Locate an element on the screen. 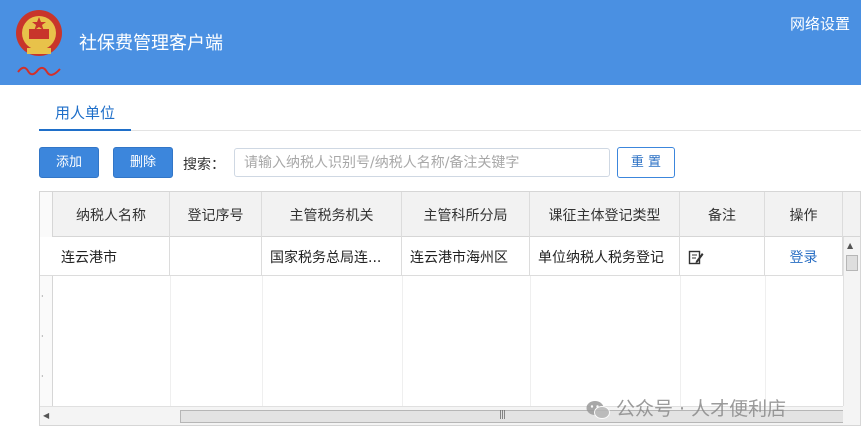 The width and height of the screenshot is (861, 442). wechat-icon is located at coordinates (598, 409).